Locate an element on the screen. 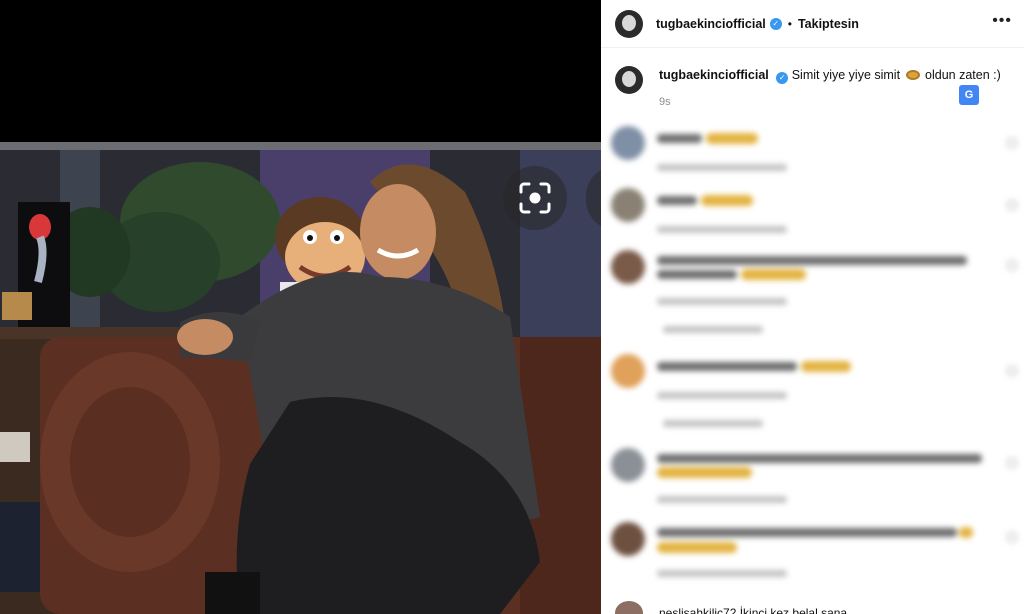 This screenshot has height=614, width=1024. post-header: tugbaekinciofficial ✓ • Takiptesin is located at coordinates (812, 24).